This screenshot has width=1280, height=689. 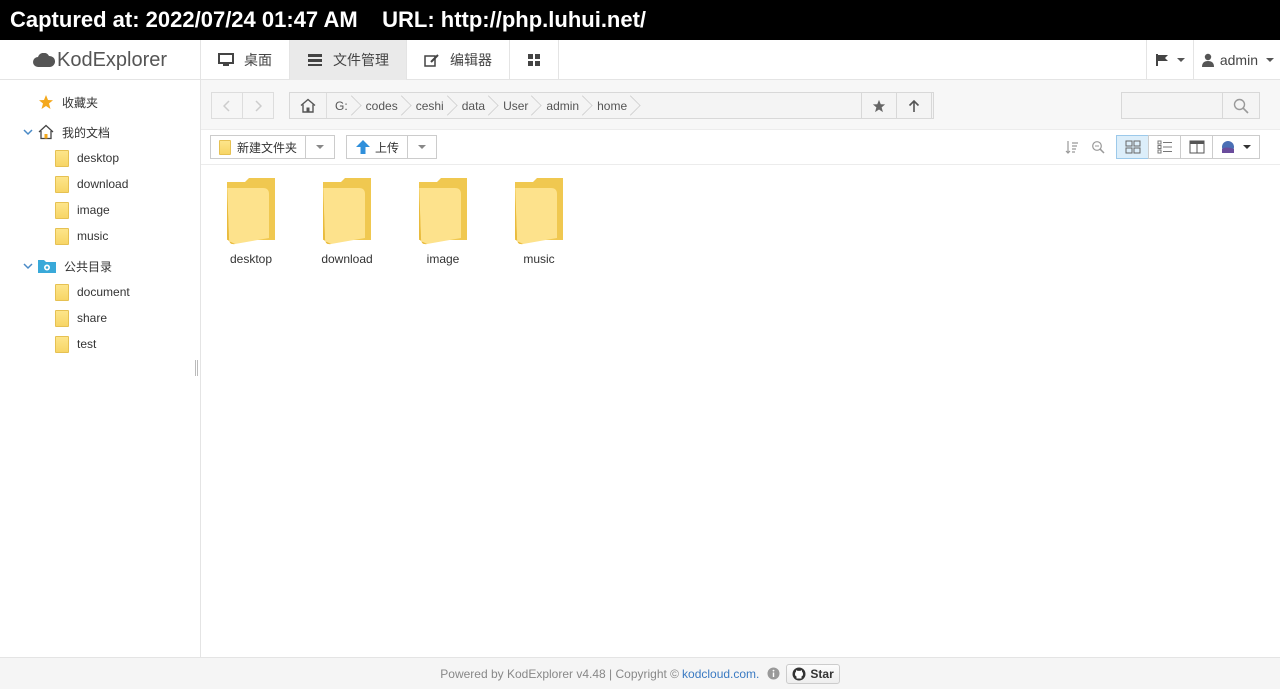 What do you see at coordinates (93, 210) in the screenshot?
I see `tree-item-label: image` at bounding box center [93, 210].